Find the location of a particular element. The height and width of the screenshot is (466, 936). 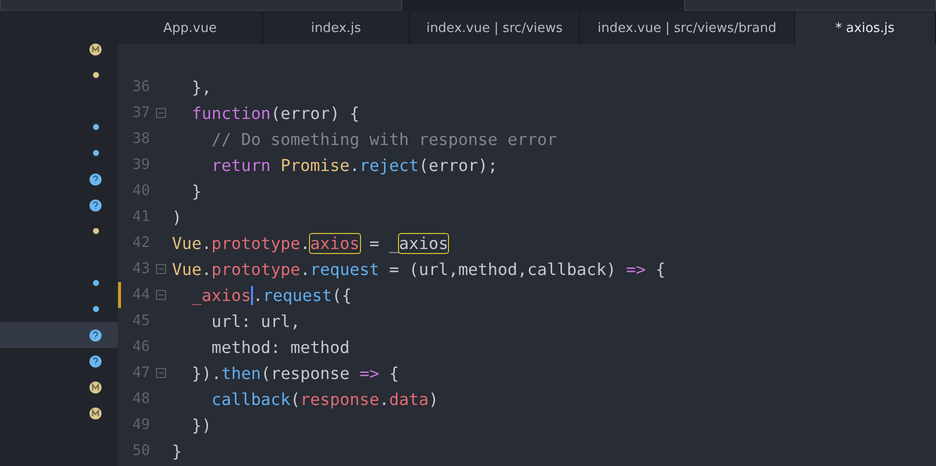

code-line: return Promise.reject(error); is located at coordinates (354, 165).